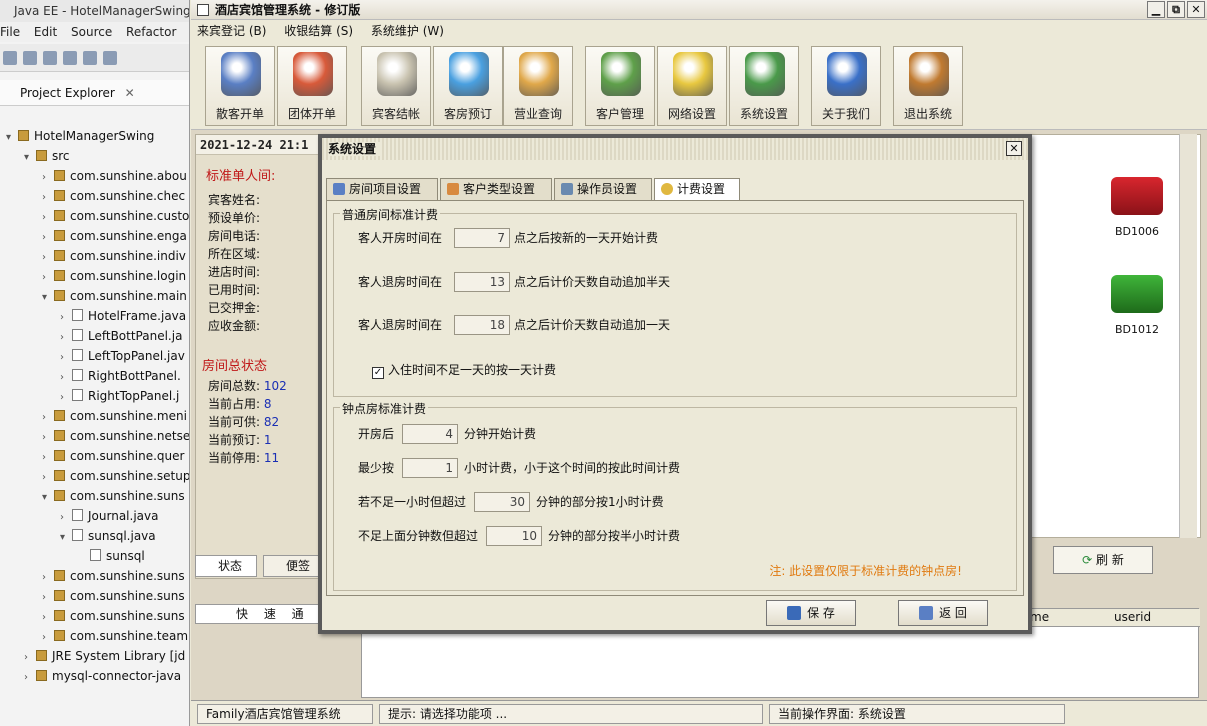  What do you see at coordinates (10, 58) in the screenshot?
I see `new-icon` at bounding box center [10, 58].